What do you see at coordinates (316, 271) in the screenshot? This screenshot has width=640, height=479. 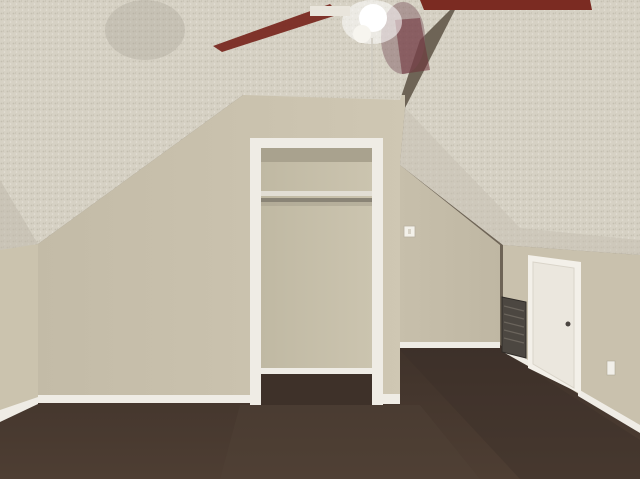 I see `open-closet` at bounding box center [316, 271].